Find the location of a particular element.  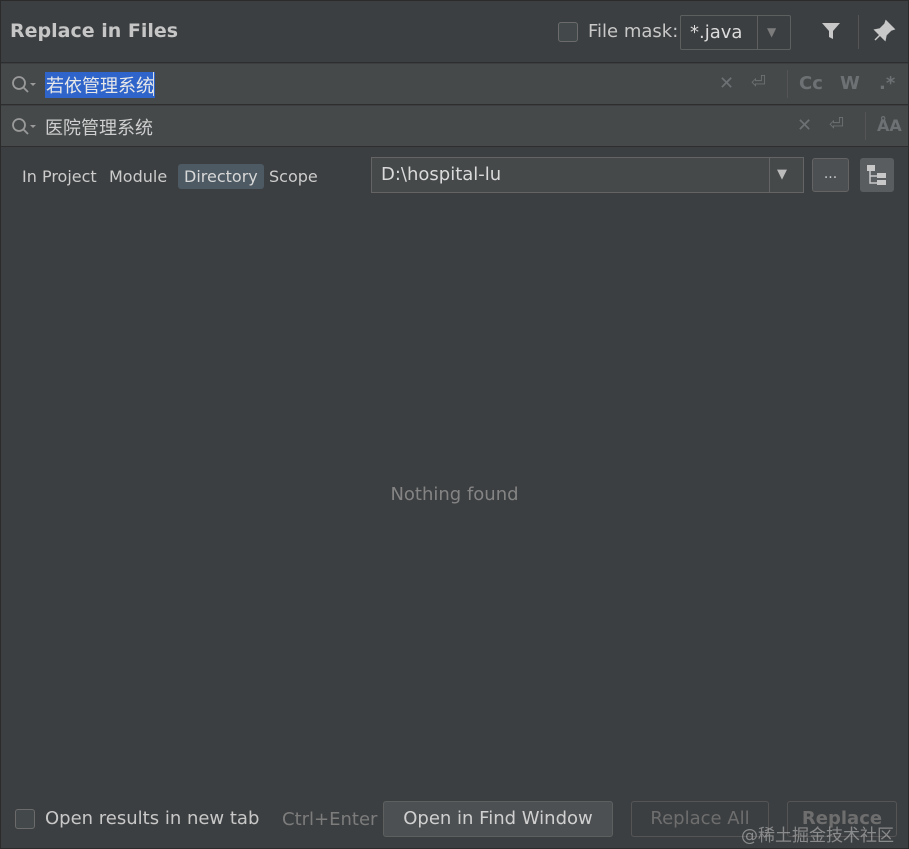

file-mask-label: File mask: is located at coordinates (633, 31).